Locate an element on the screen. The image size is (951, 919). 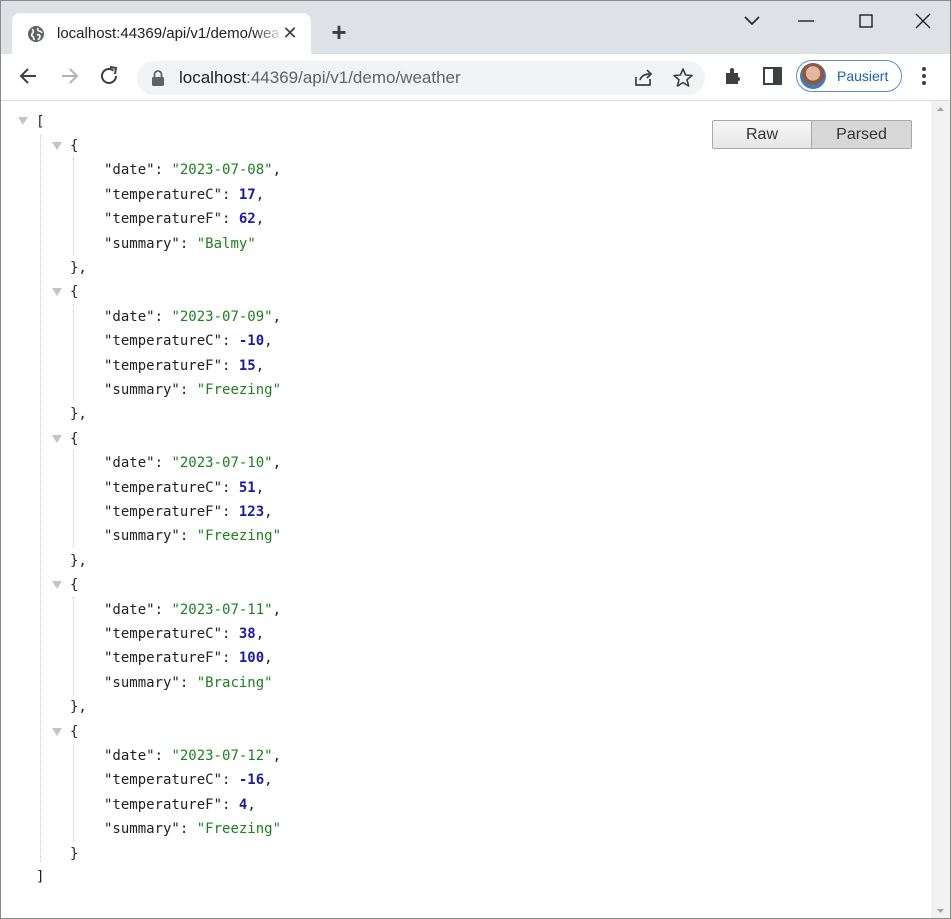
collapse-array-icon is located at coordinates (23, 121).